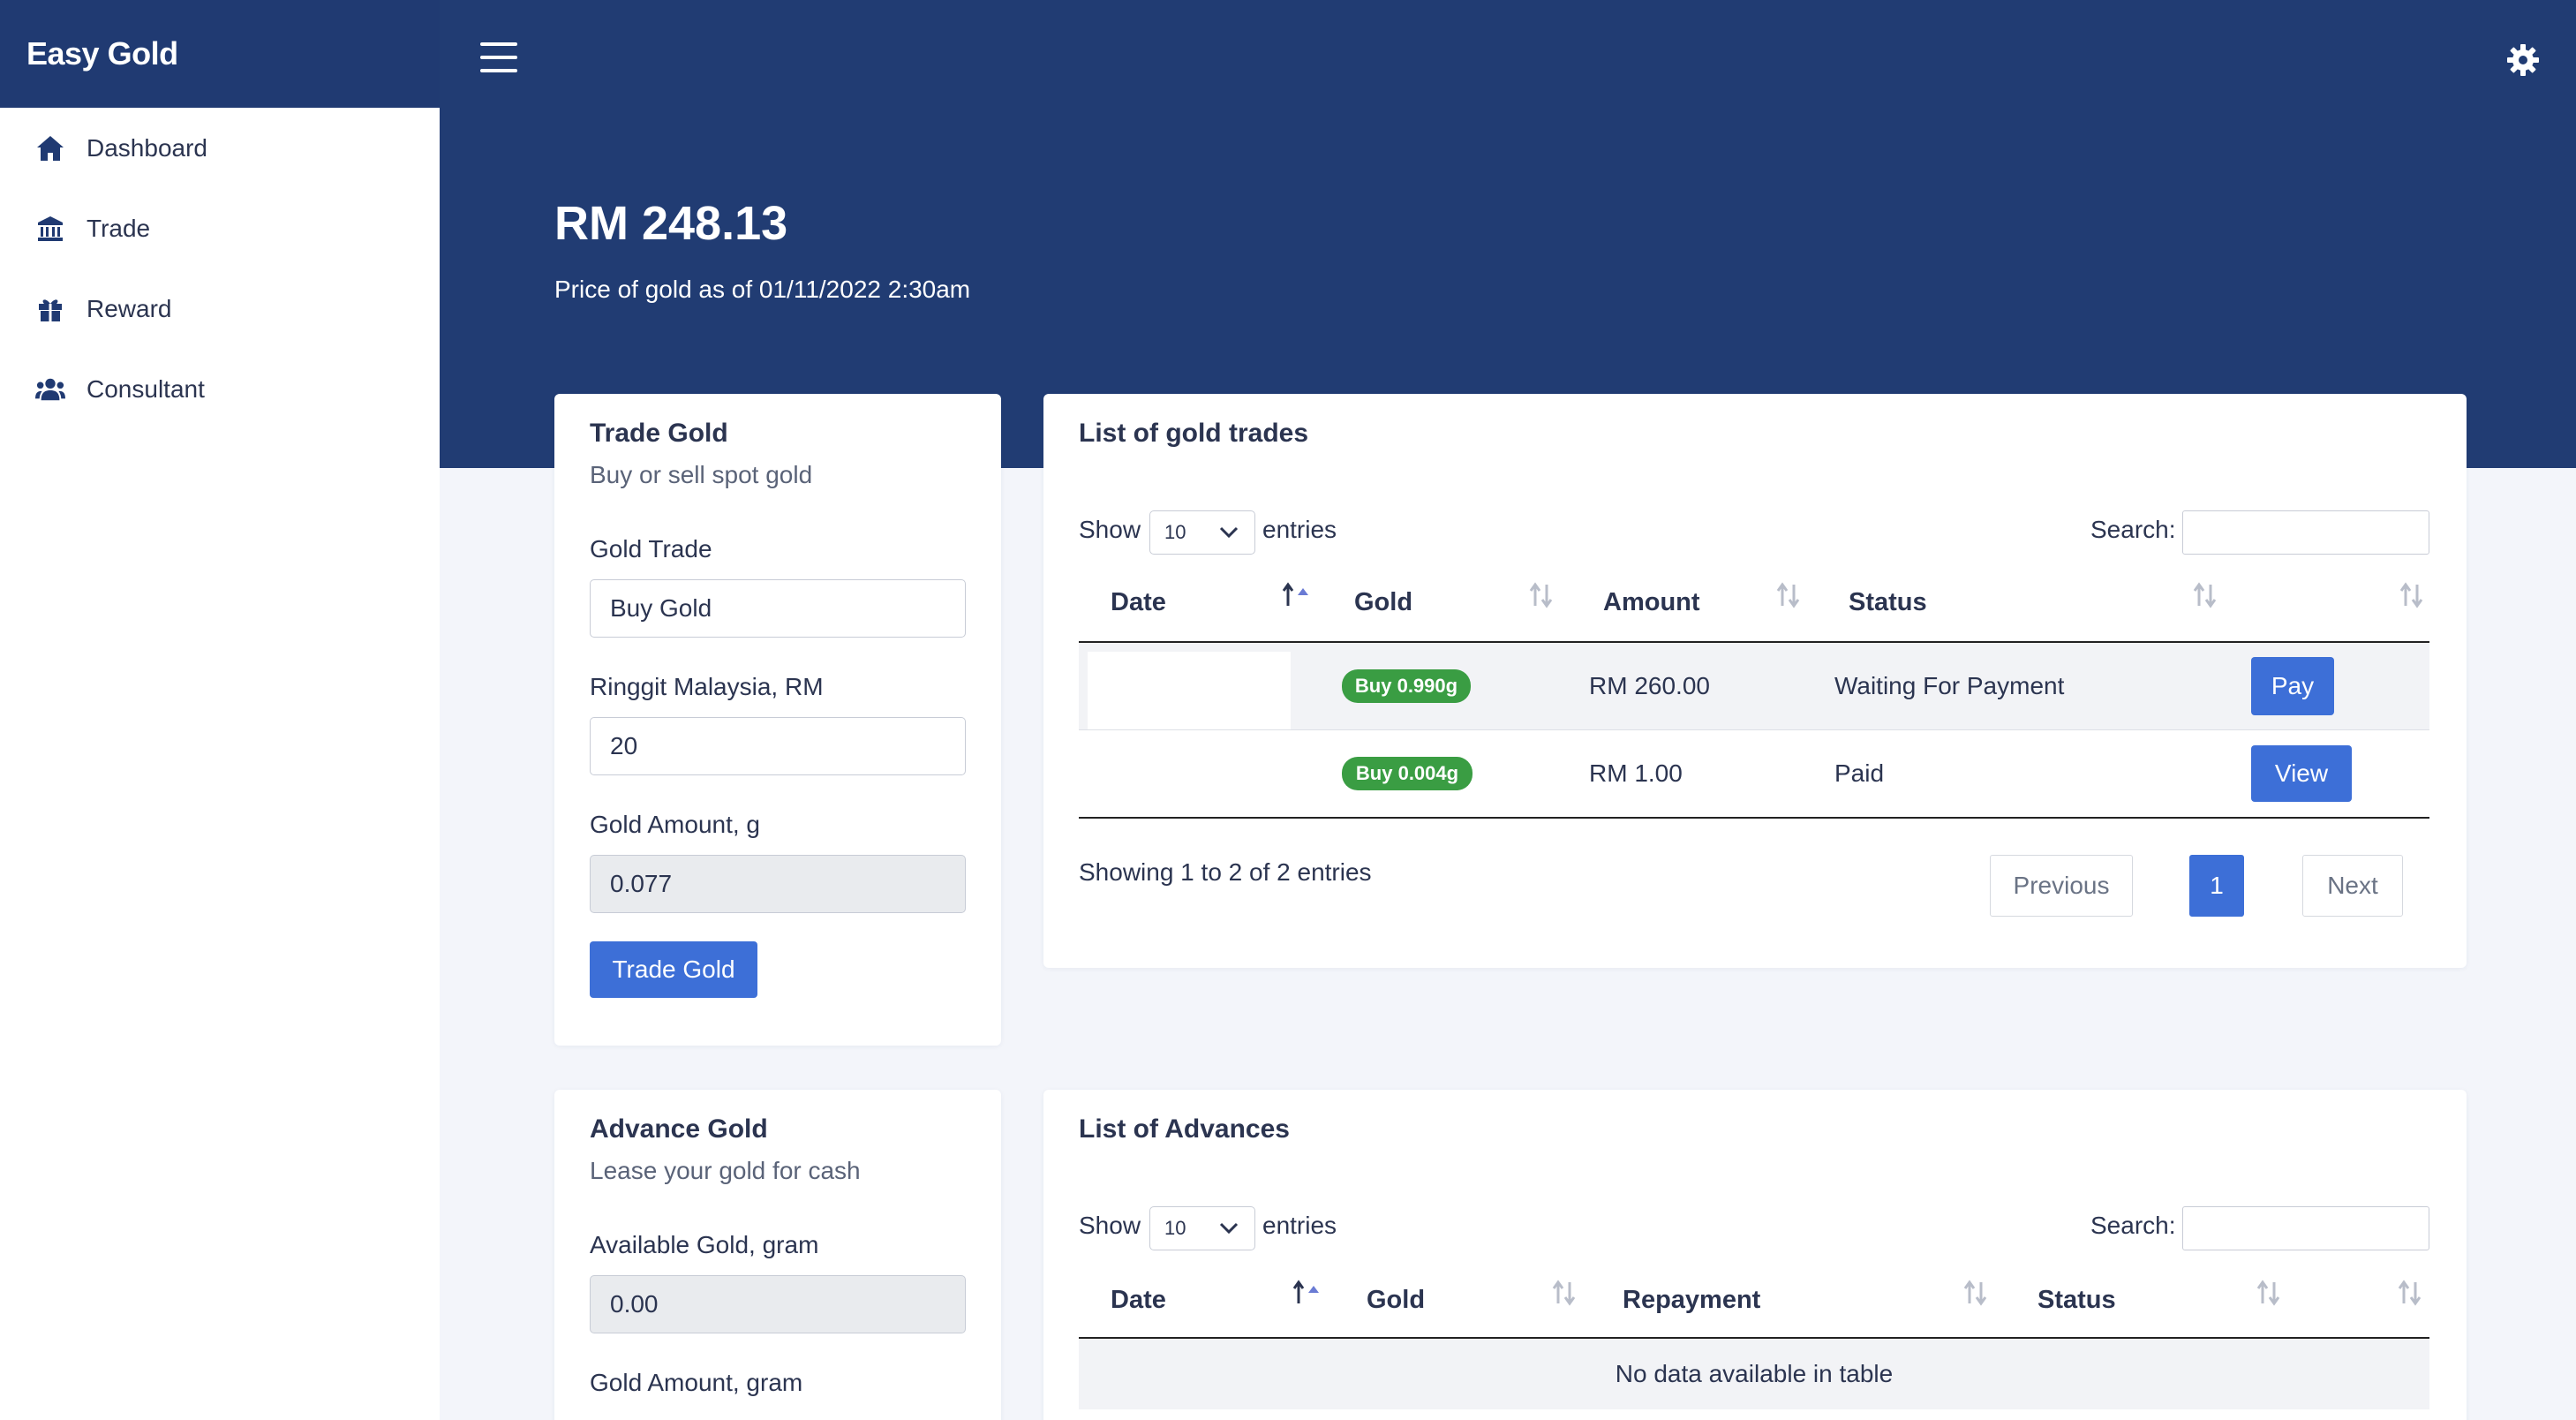 Image resolution: width=2576 pixels, height=1420 pixels. I want to click on gear-icon, so click(2523, 60).